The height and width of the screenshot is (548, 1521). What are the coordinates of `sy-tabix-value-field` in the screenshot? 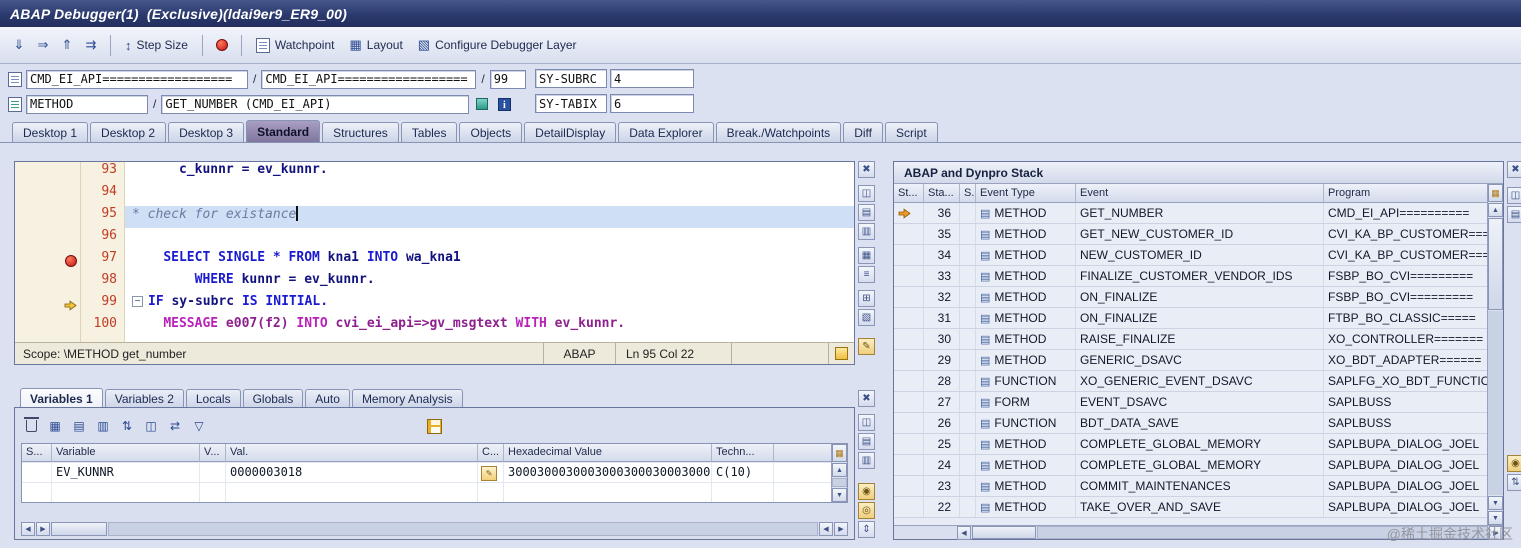 It's located at (652, 103).